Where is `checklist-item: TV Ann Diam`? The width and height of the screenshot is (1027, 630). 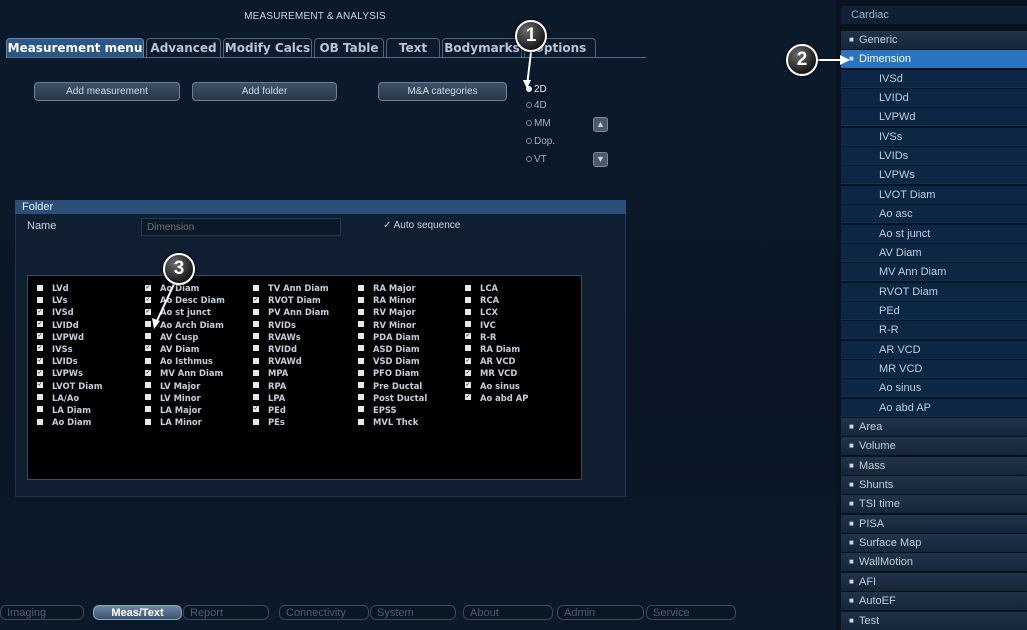
checklist-item: TV Ann Diam is located at coordinates (291, 288).